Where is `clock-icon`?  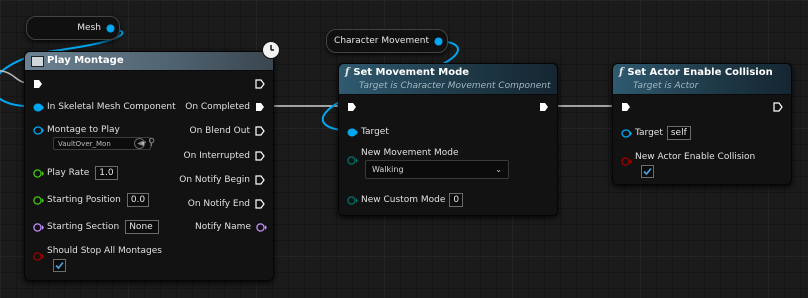 clock-icon is located at coordinates (271, 50).